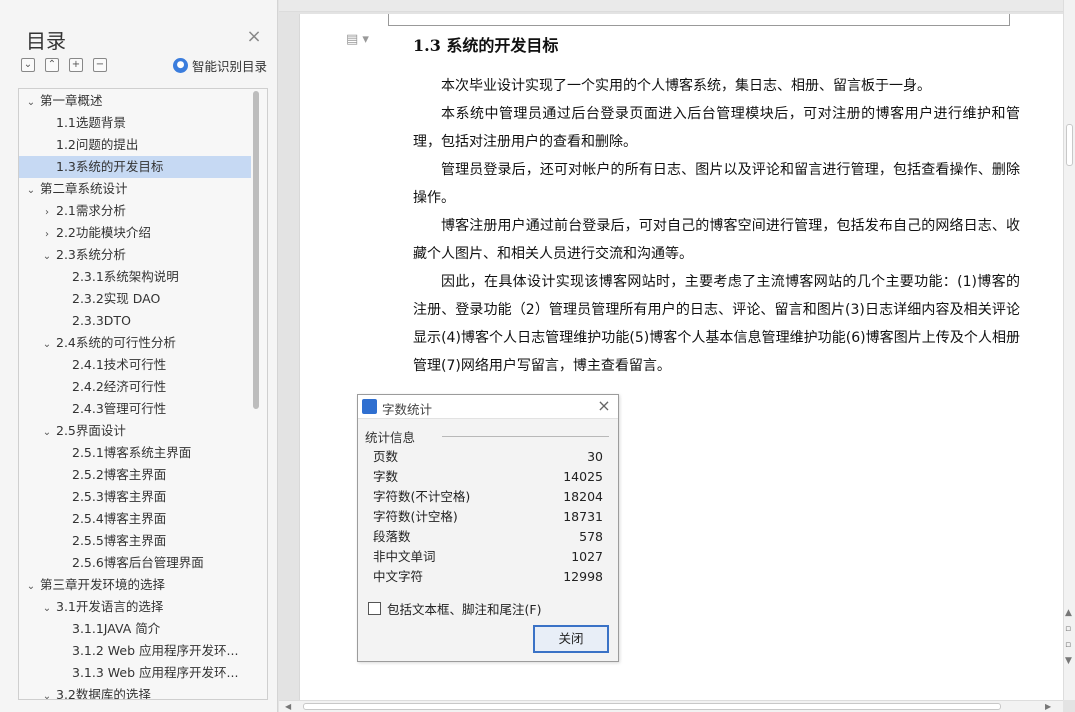 The width and height of the screenshot is (1075, 712). Describe the element at coordinates (254, 37) in the screenshot. I see `toc-close-icon: ×` at that location.